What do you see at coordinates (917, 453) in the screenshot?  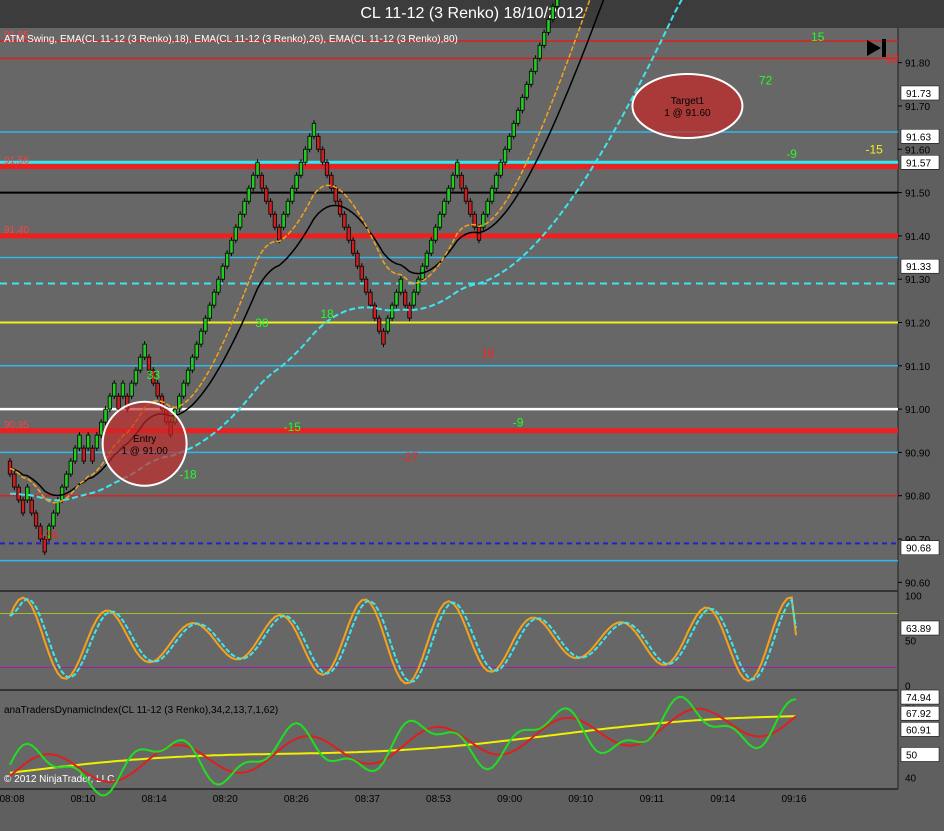 I see `y-tick-label: 90.90` at bounding box center [917, 453].